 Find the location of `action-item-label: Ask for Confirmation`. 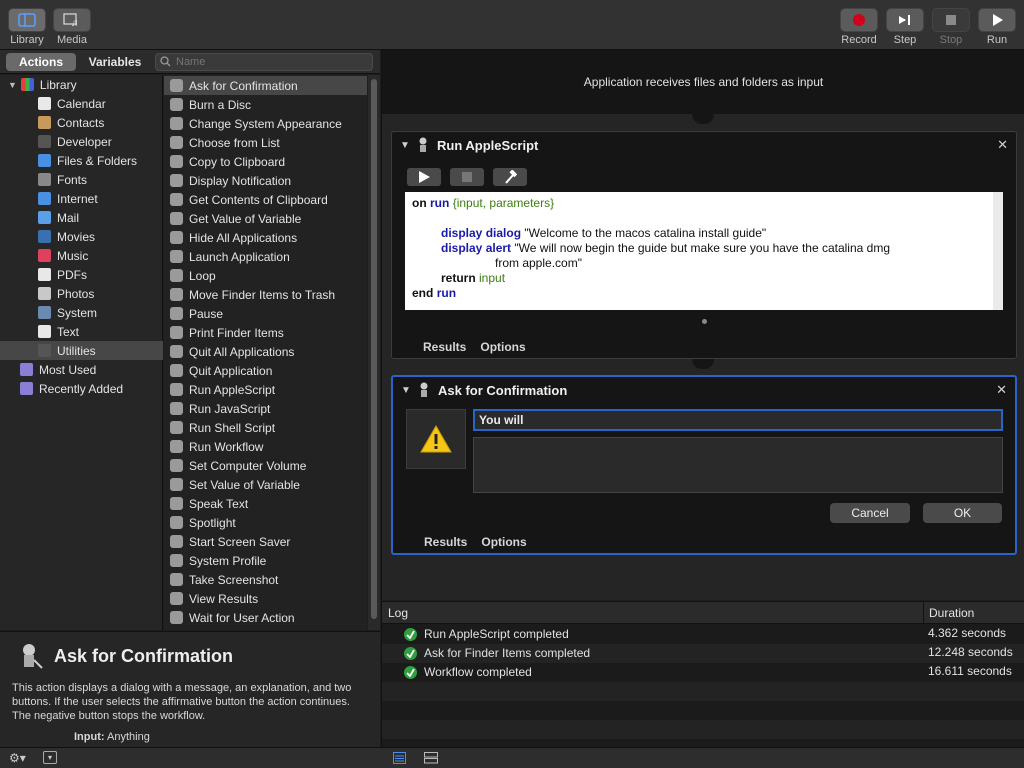

action-item-label: Ask for Confirmation is located at coordinates (243, 85).